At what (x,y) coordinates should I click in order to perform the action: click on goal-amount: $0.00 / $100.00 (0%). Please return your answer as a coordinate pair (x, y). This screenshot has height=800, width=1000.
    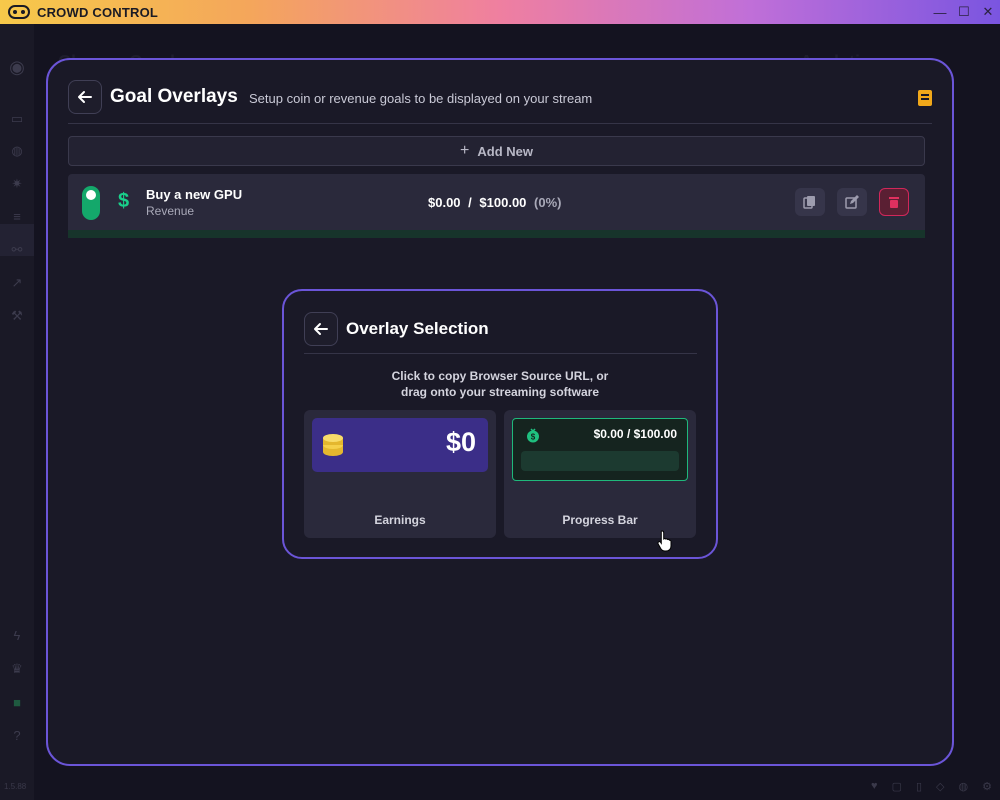
    Looking at the image, I should click on (495, 202).